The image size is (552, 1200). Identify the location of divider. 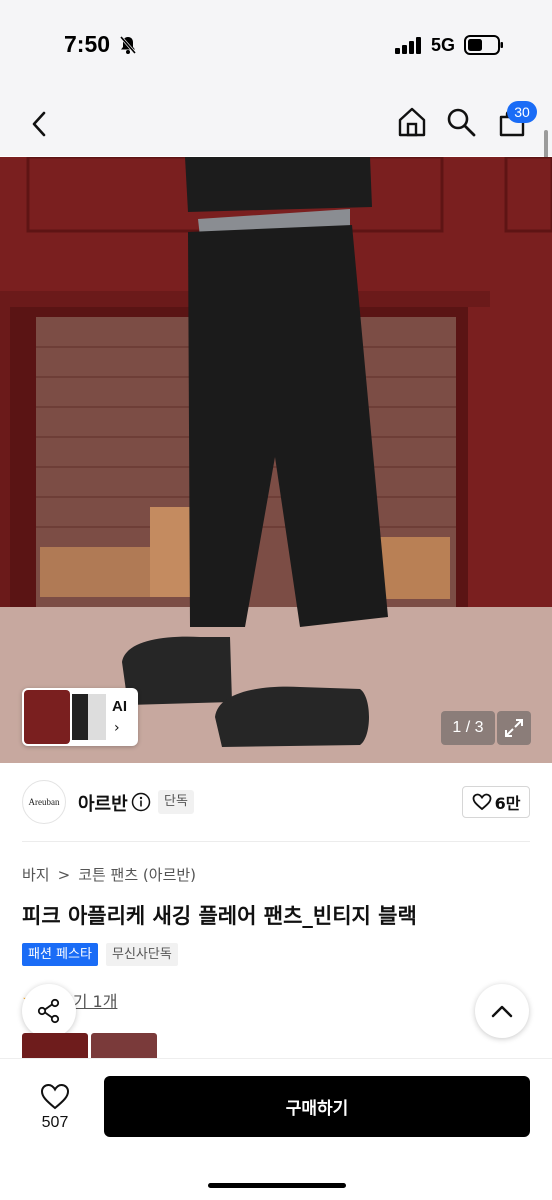
(276, 841).